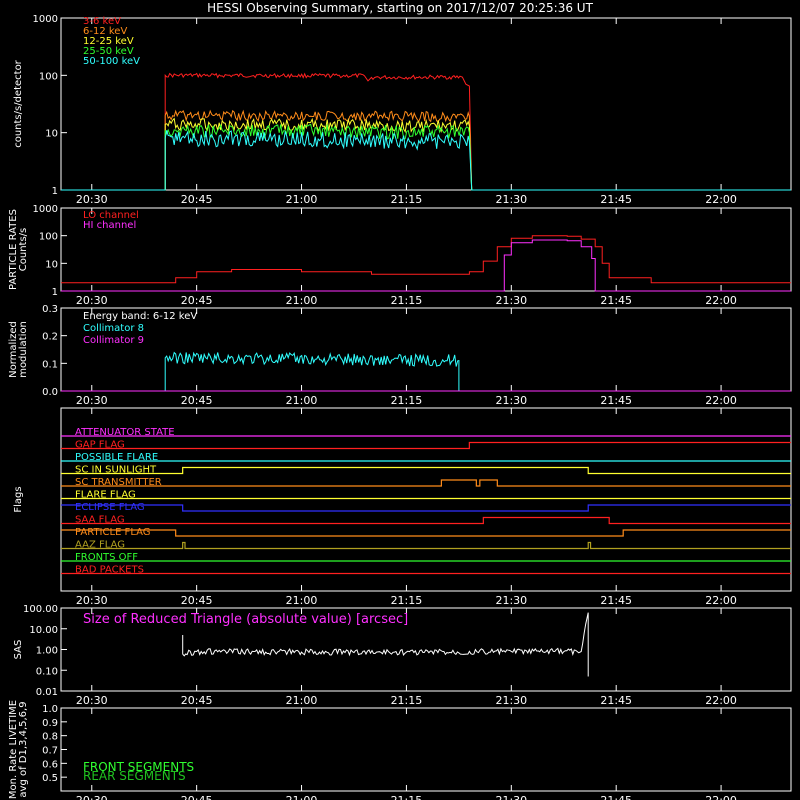 This screenshot has width=800, height=800. What do you see at coordinates (100, 445) in the screenshot?
I see `flag-label: GAP FLAG` at bounding box center [100, 445].